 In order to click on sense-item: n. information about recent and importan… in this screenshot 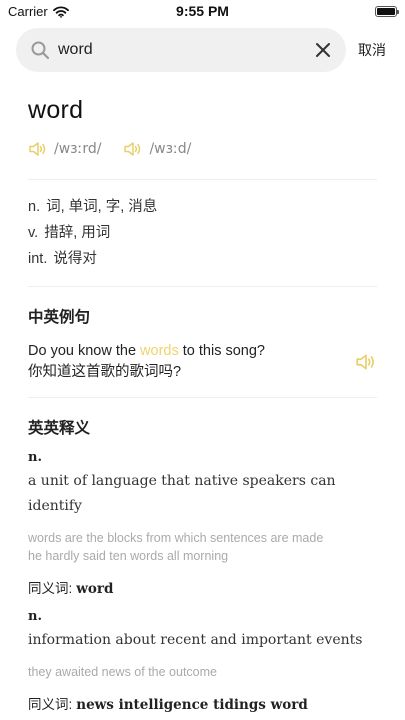, I will do `click(202, 661)`.